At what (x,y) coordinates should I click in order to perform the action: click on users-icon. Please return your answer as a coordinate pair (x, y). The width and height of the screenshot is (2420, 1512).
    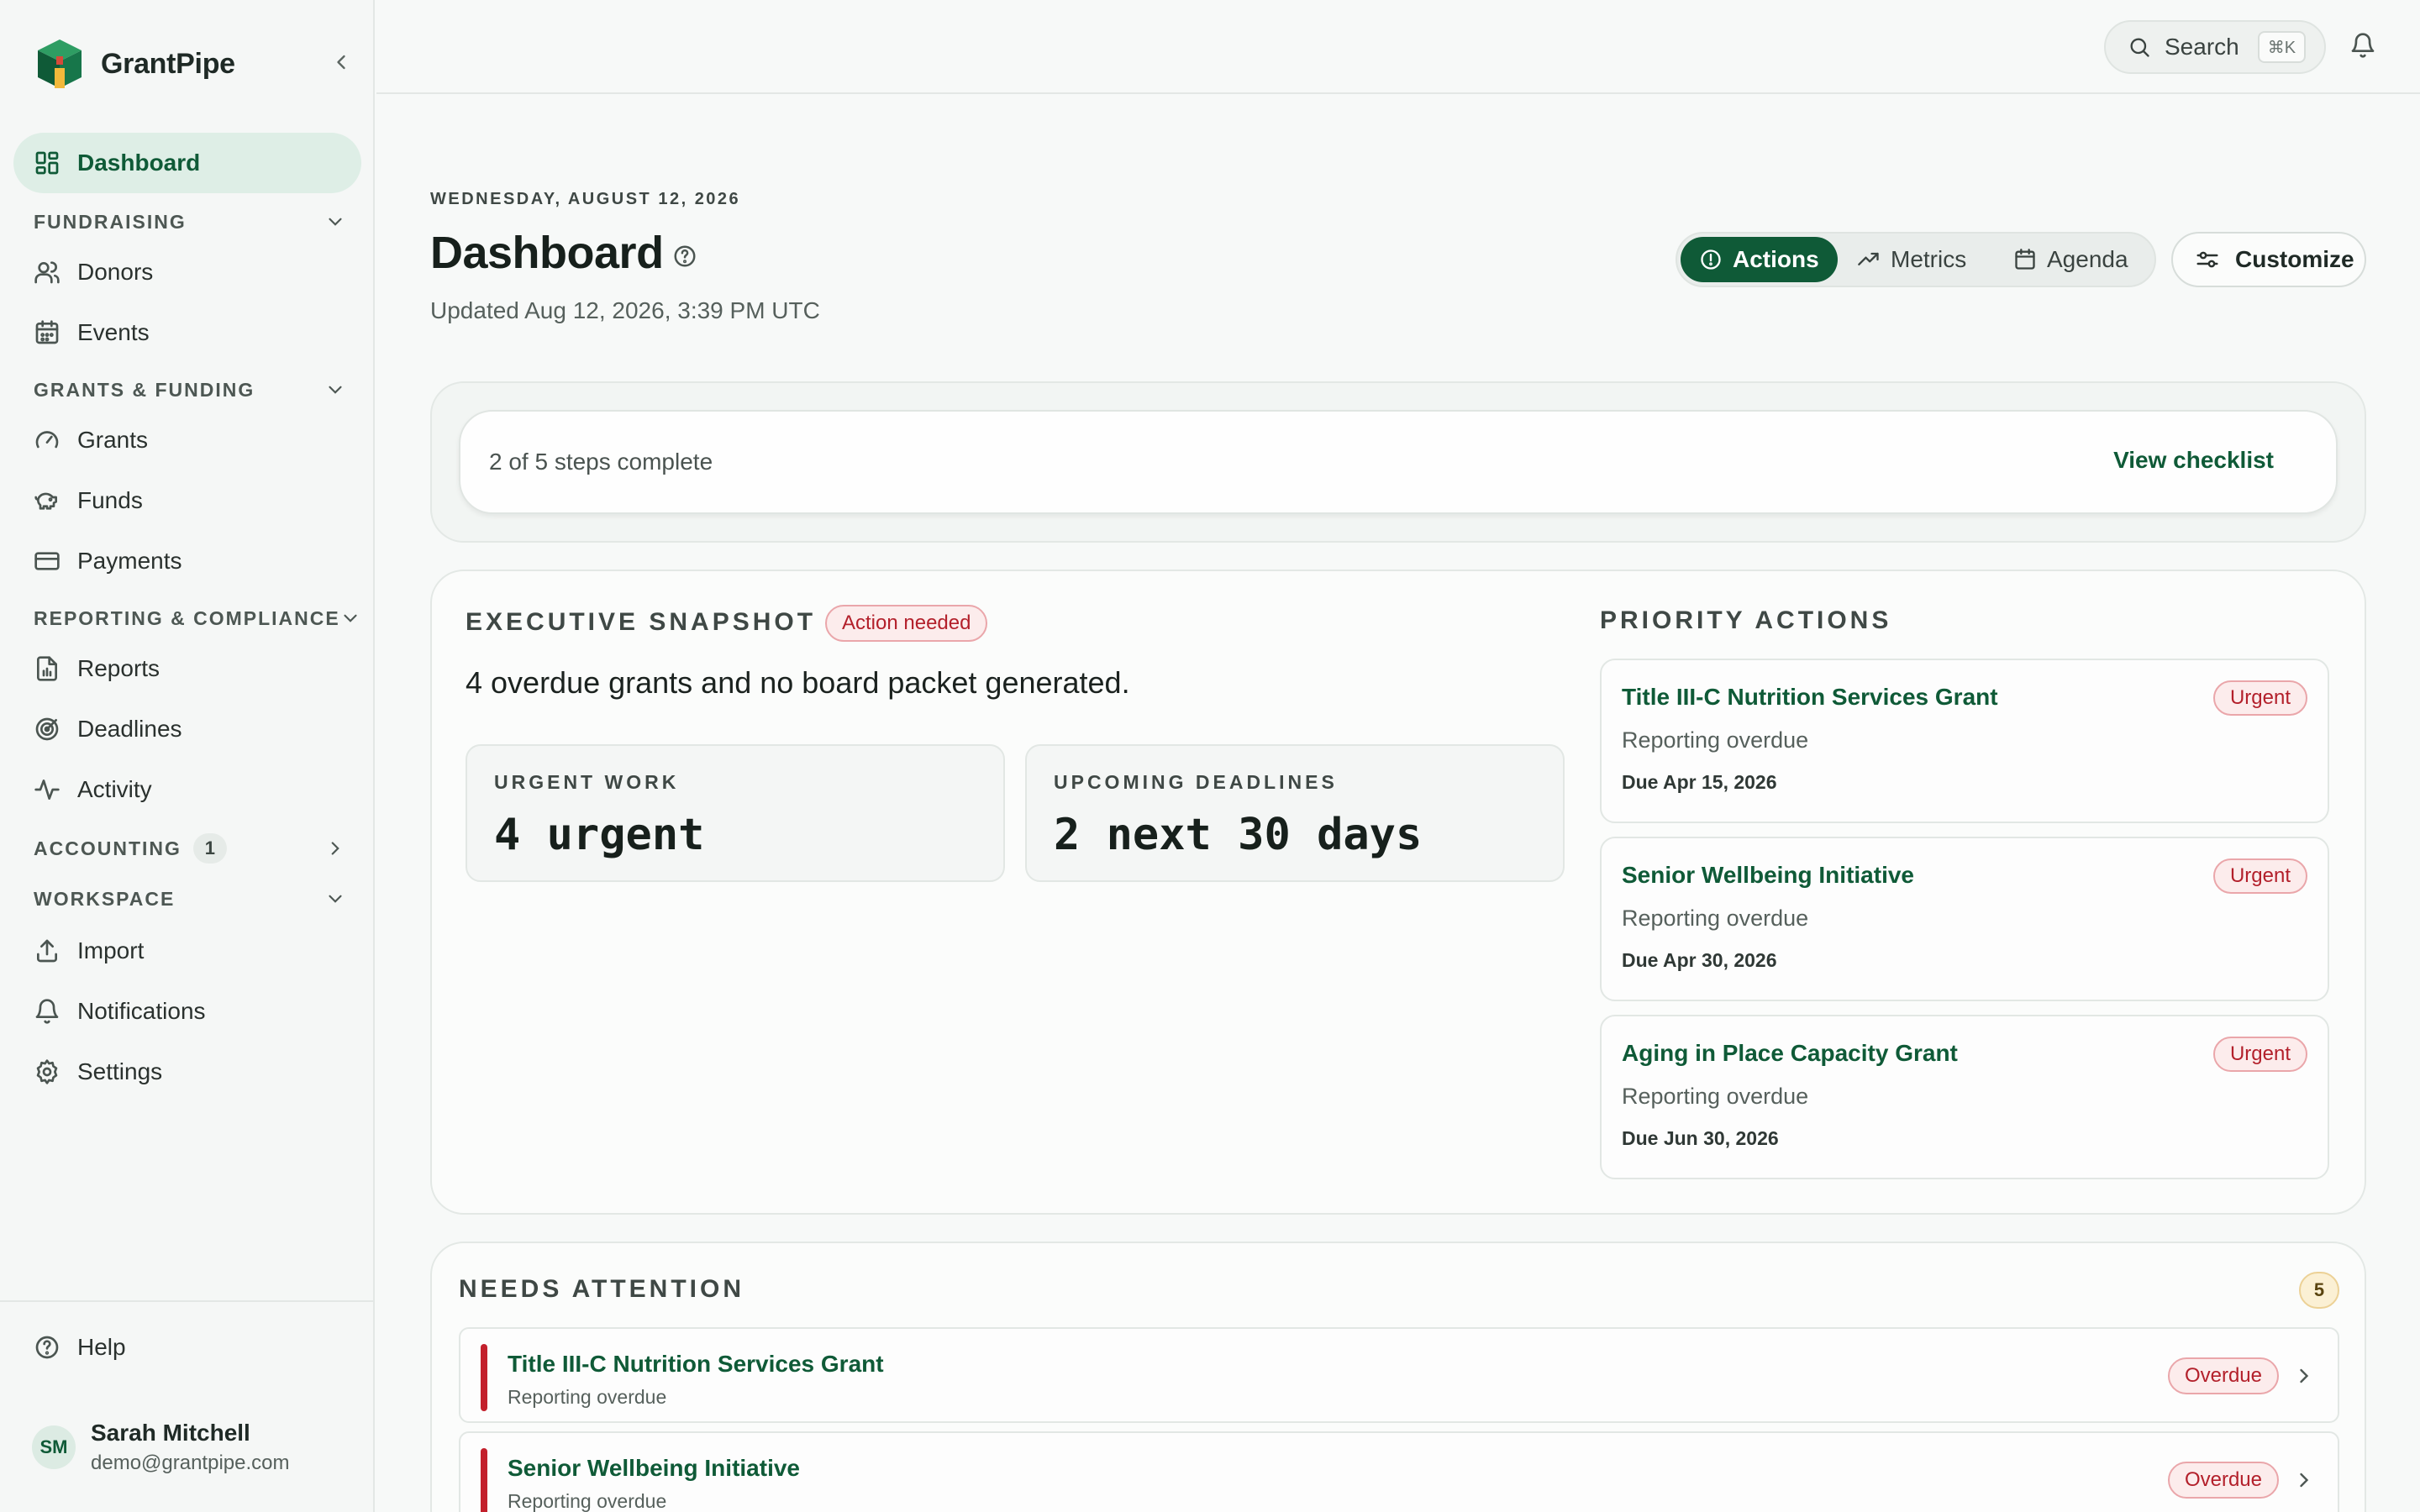
    Looking at the image, I should click on (47, 272).